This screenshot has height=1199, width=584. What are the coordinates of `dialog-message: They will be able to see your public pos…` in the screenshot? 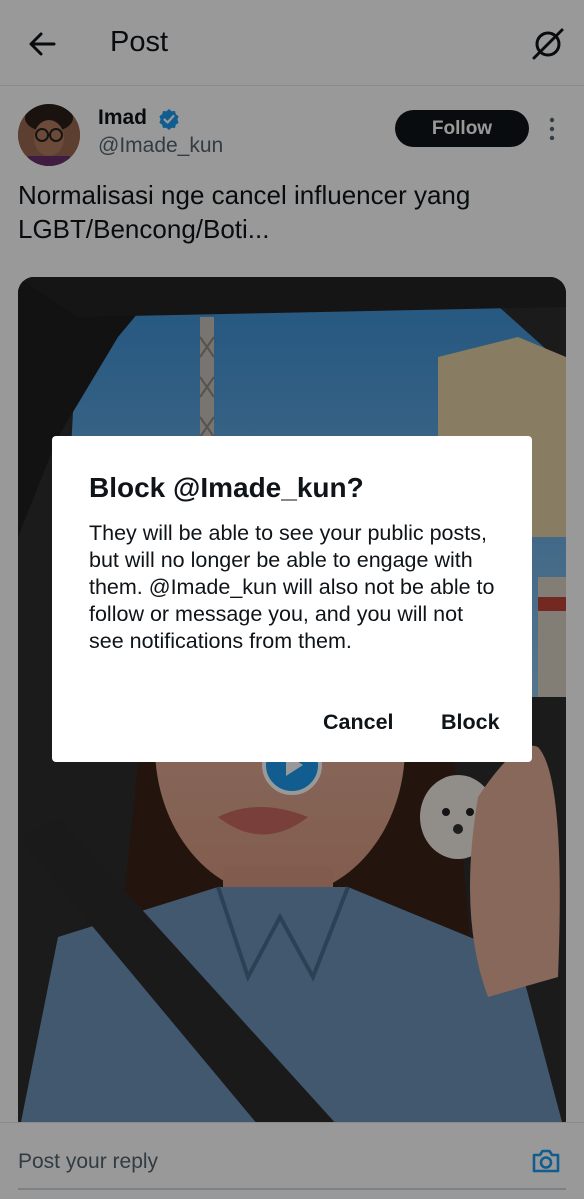 It's located at (292, 587).